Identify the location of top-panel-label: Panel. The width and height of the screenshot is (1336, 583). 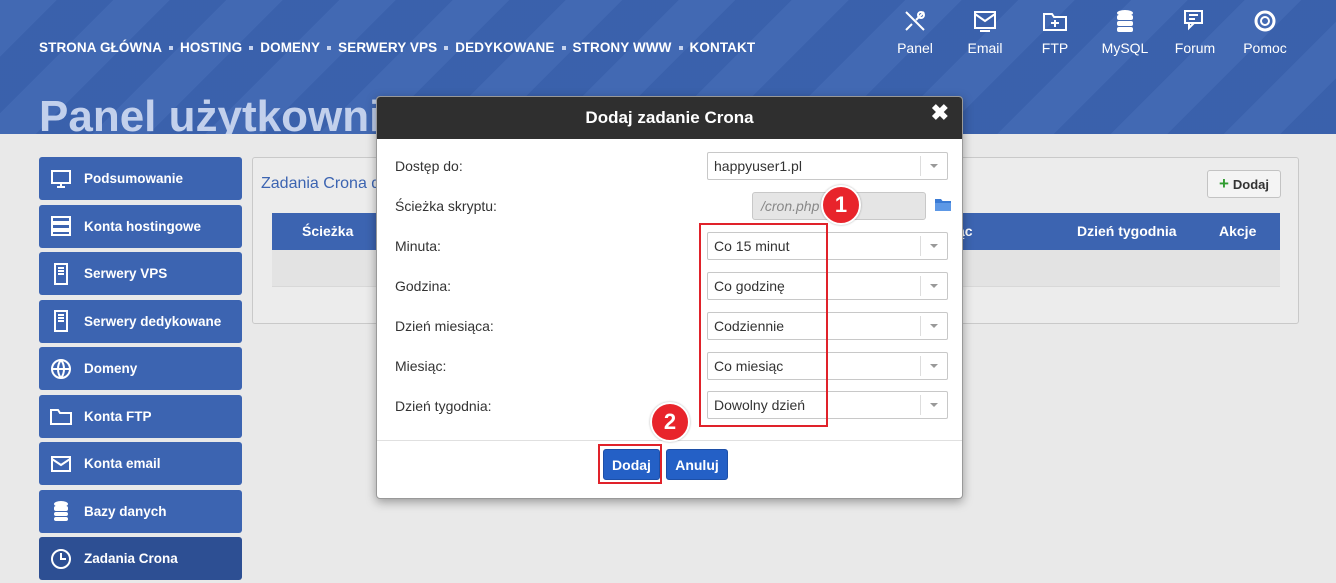
(915, 48).